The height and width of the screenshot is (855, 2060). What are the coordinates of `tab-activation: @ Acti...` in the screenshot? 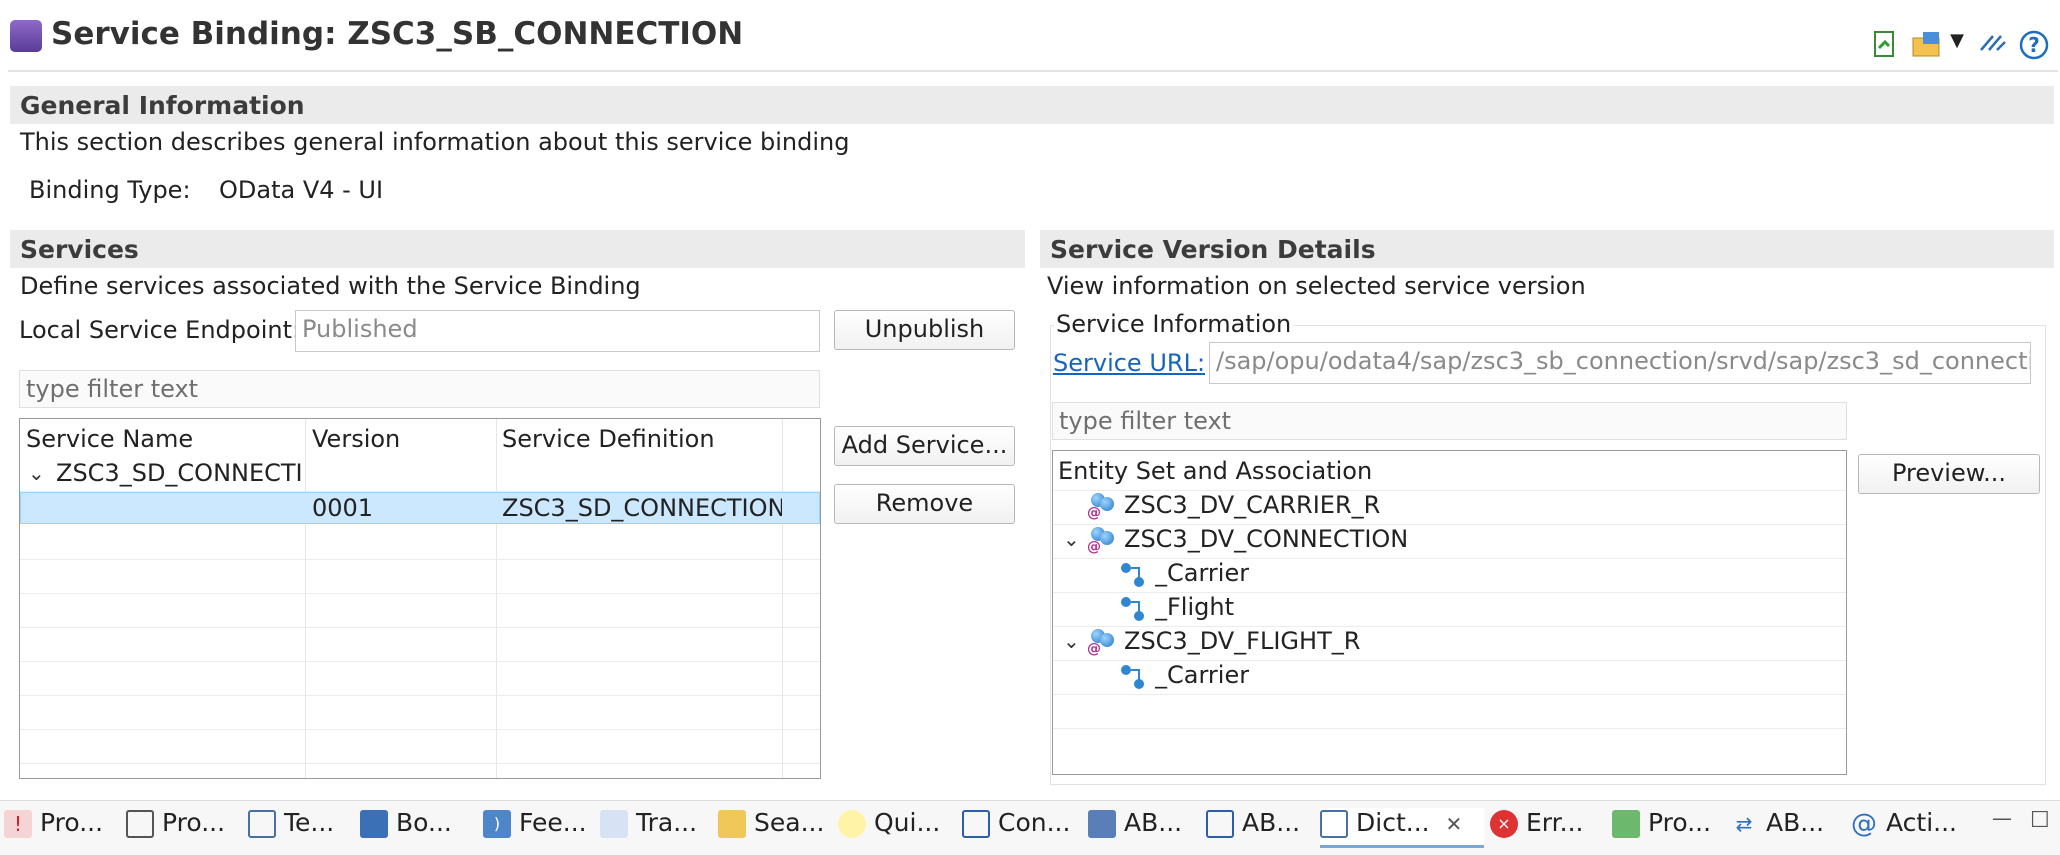 It's located at (1903, 828).